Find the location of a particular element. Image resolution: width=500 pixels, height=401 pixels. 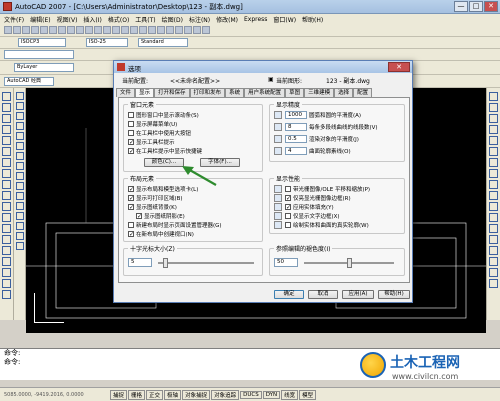

crosshair-size-track is located at coordinates (206, 263).